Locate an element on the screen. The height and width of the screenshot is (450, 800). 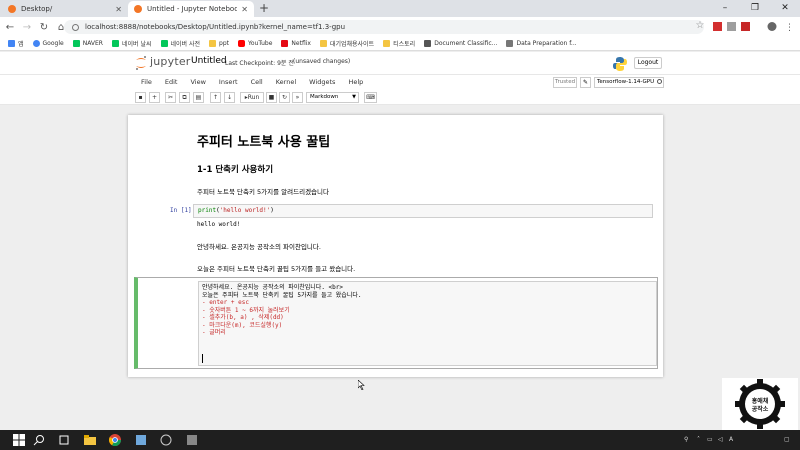
bookmark-item: 앱 is located at coordinates (16, 43).